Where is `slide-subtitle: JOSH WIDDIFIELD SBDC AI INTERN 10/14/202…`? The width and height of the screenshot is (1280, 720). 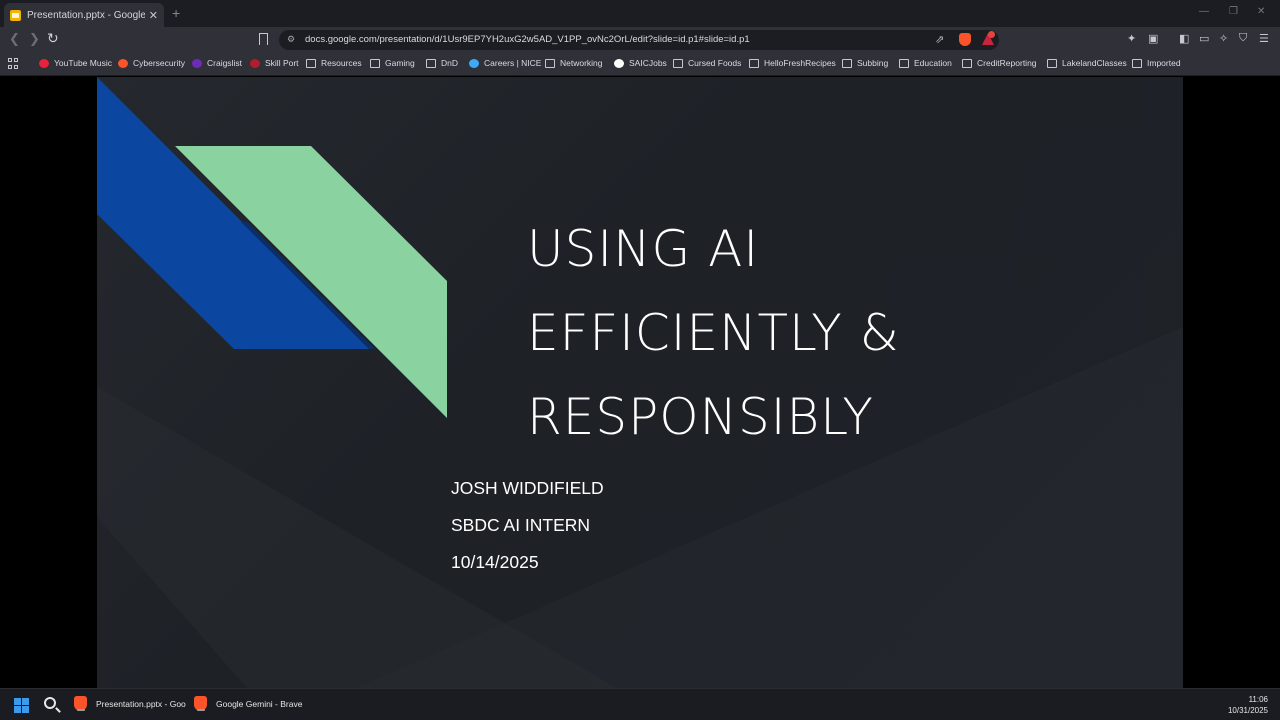
slide-subtitle: JOSH WIDDIFIELD SBDC AI INTERN 10/14/202… is located at coordinates (527, 533).